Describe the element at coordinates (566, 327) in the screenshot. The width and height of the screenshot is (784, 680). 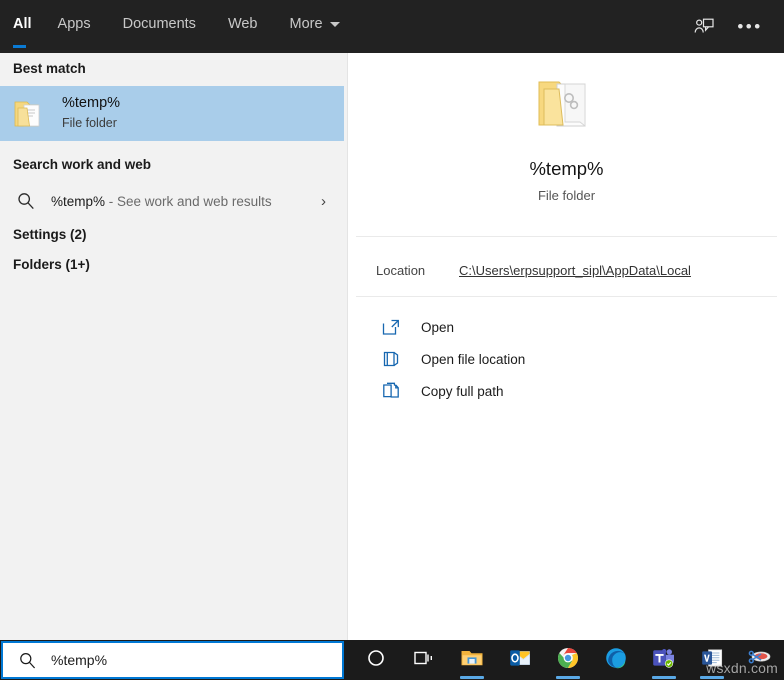
I see `action-open: Open` at that location.